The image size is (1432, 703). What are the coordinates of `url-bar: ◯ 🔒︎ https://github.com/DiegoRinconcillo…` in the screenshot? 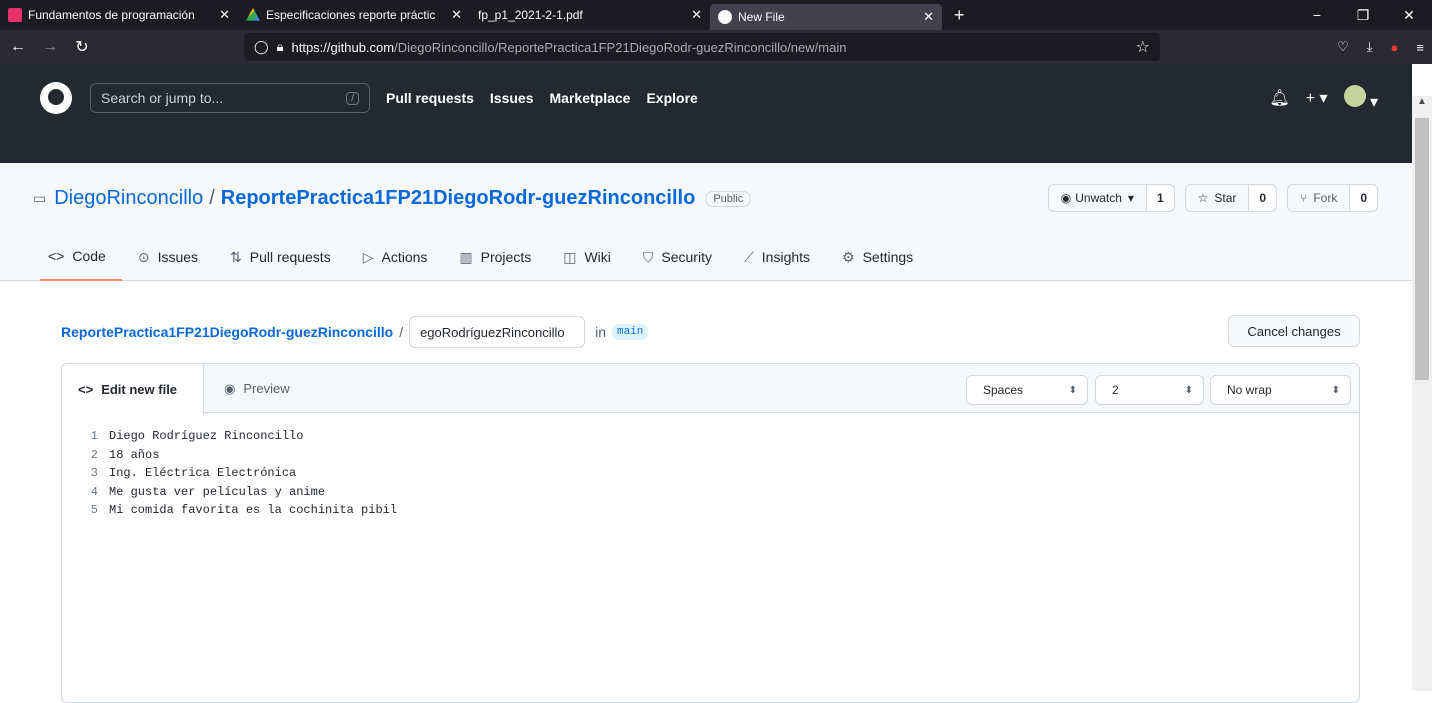 It's located at (702, 47).